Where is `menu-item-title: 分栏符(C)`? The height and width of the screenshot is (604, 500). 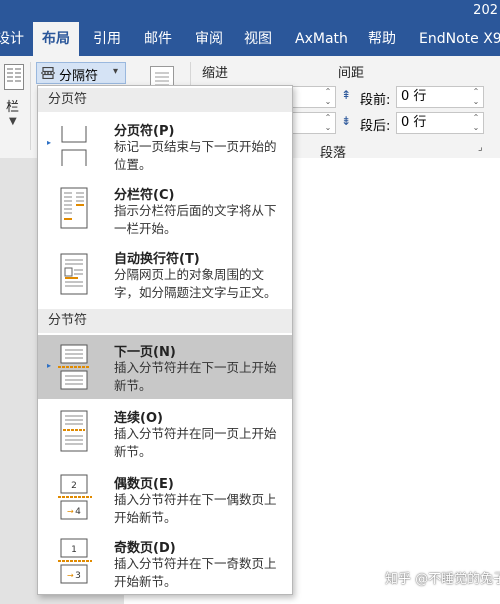
menu-item-title: 分栏符(C) is located at coordinates (144, 195).